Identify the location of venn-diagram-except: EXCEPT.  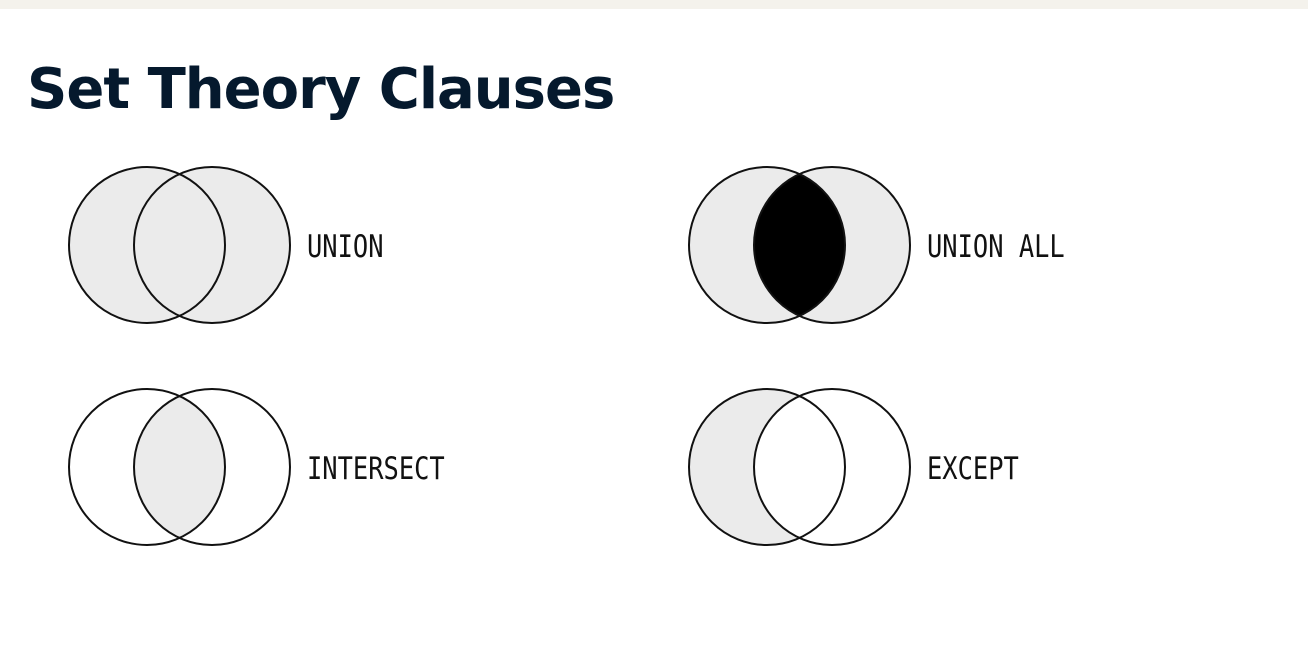
(927, 469).